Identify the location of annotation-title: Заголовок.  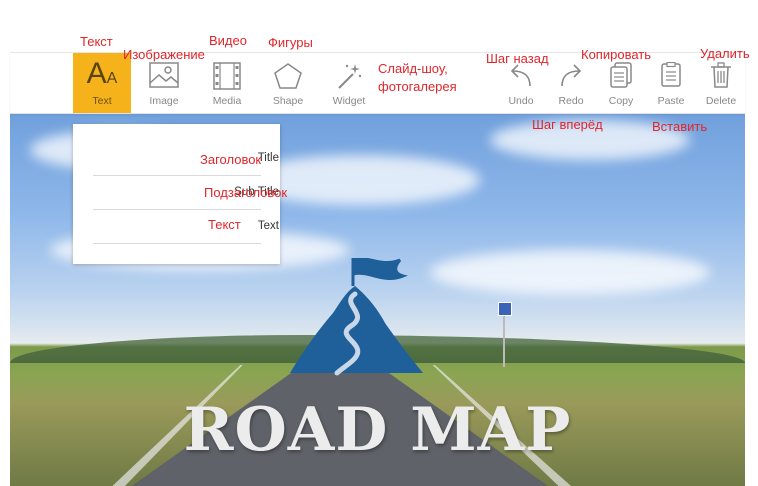
(231, 159).